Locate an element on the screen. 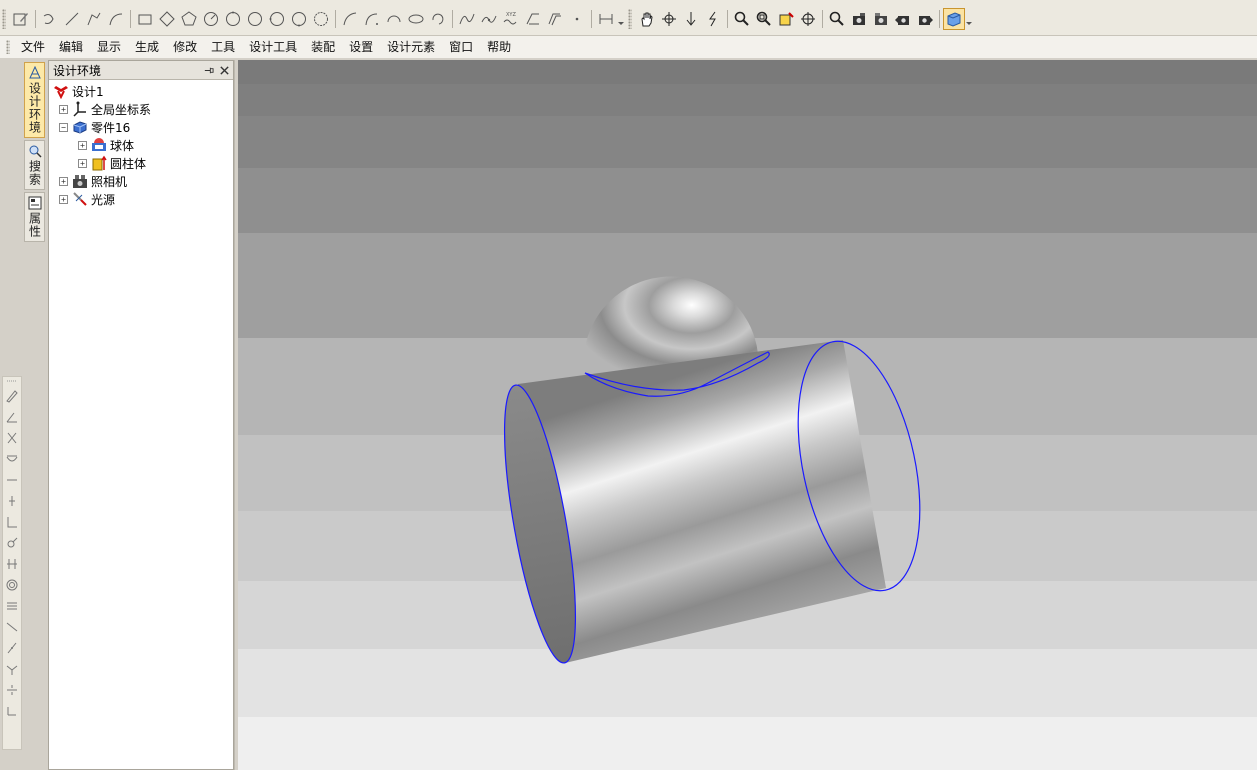 The height and width of the screenshot is (770, 1257). fixed-constraint-icon is located at coordinates (12, 647).